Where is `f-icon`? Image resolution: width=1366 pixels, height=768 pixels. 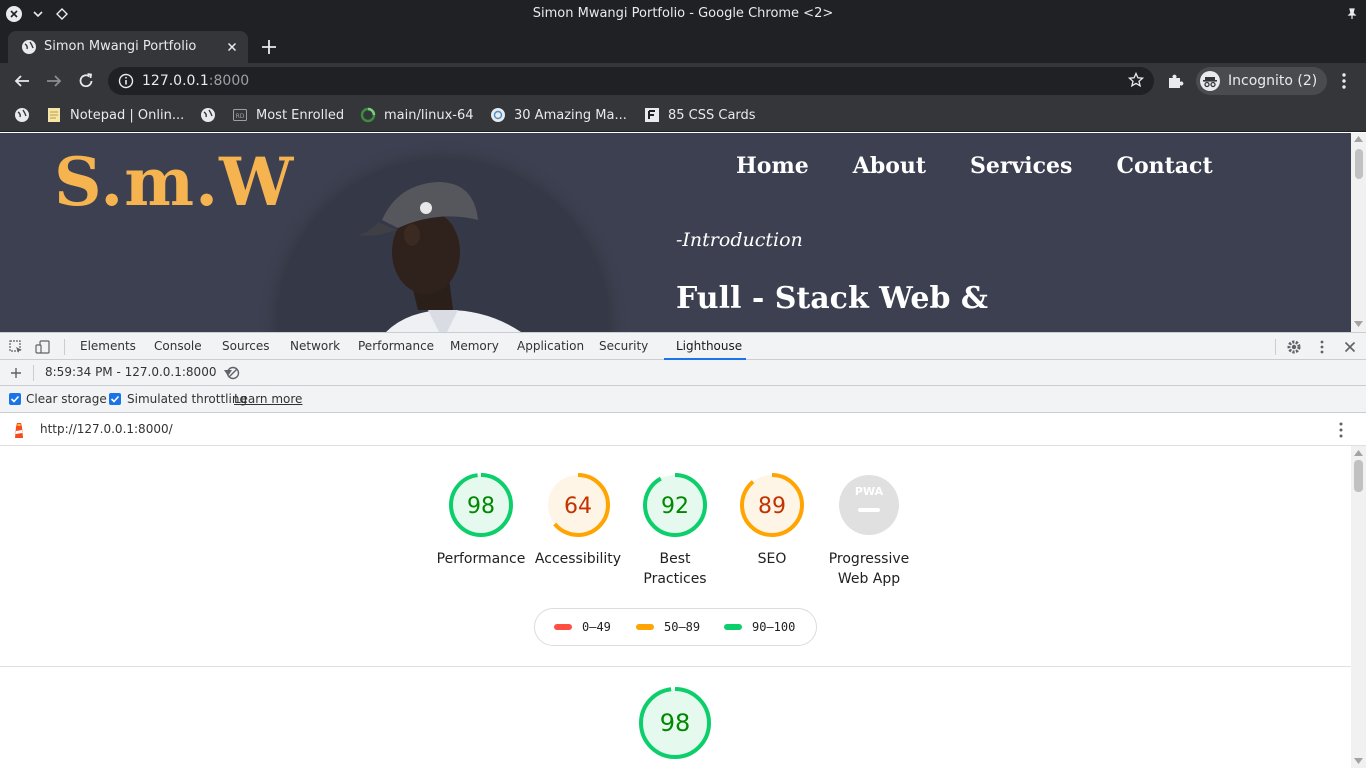
f-icon is located at coordinates (652, 115).